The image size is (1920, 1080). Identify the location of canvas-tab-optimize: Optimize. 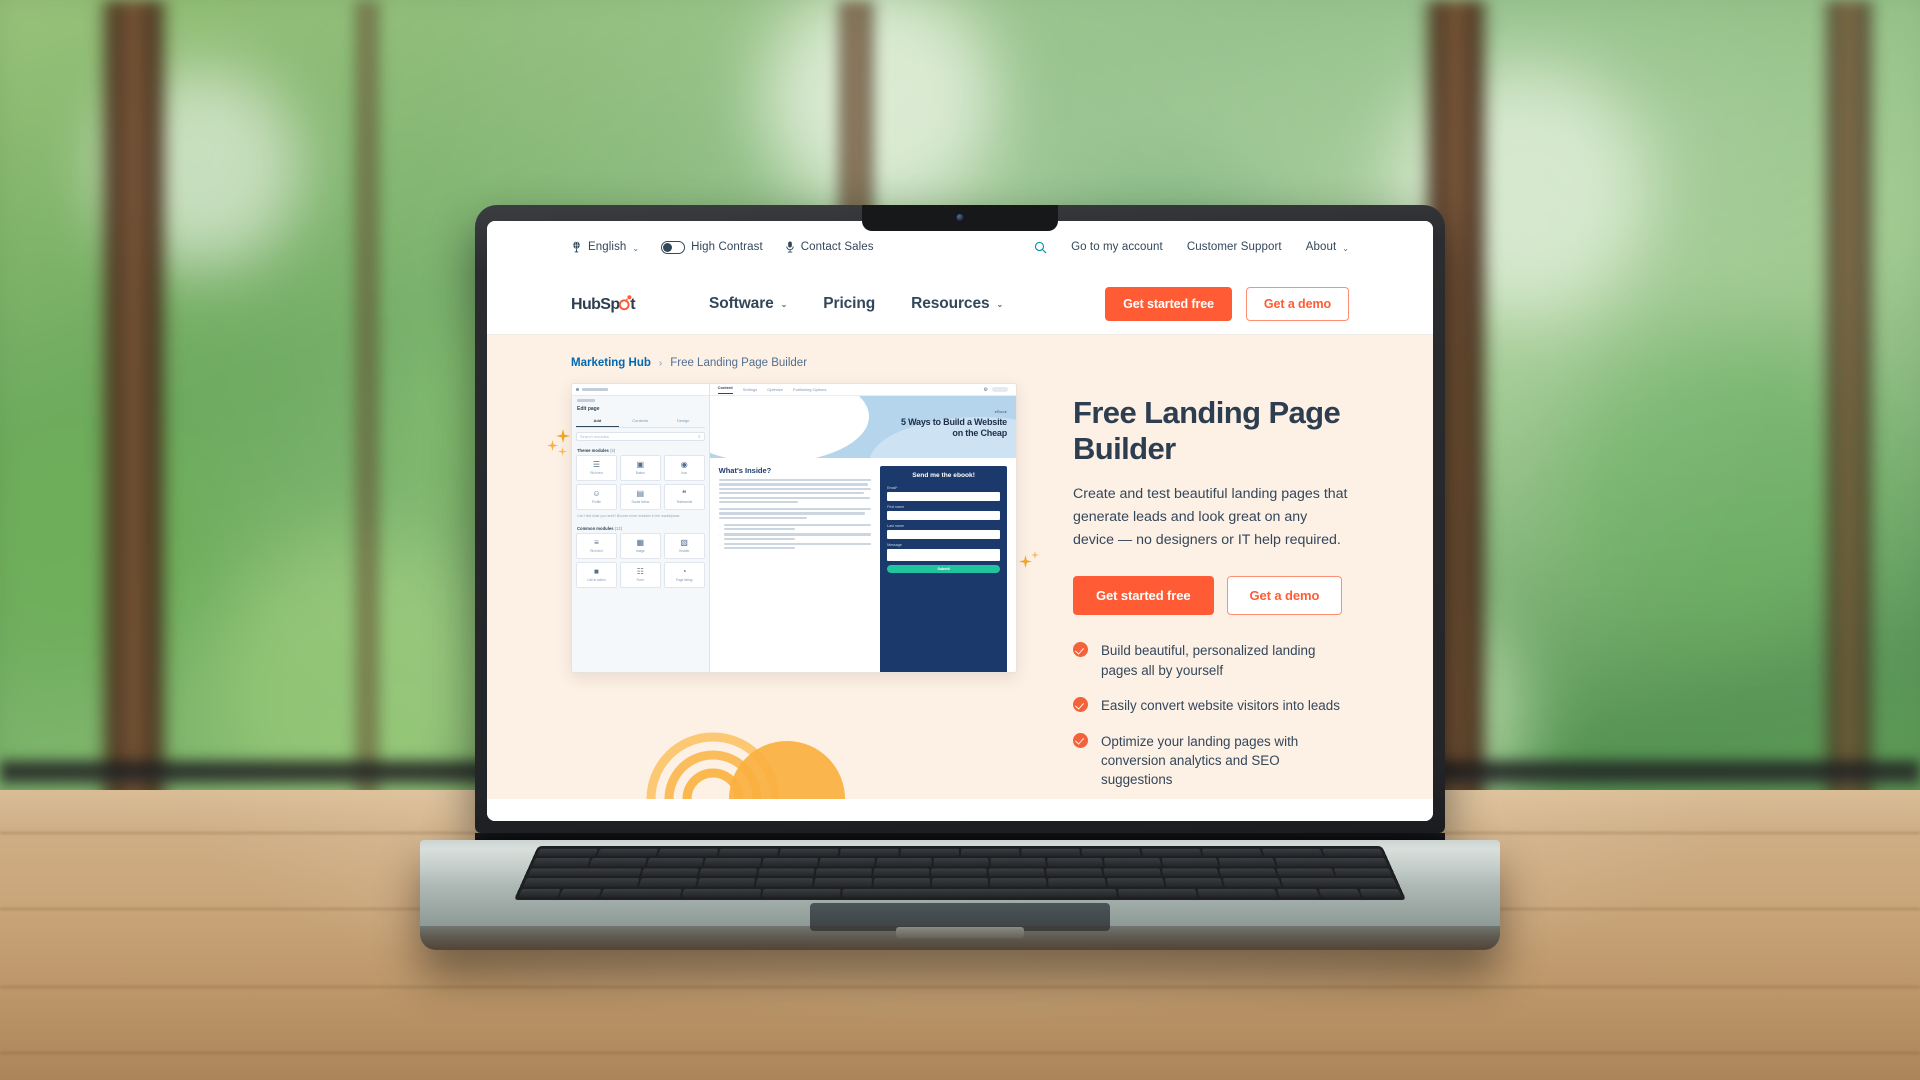
(775, 389).